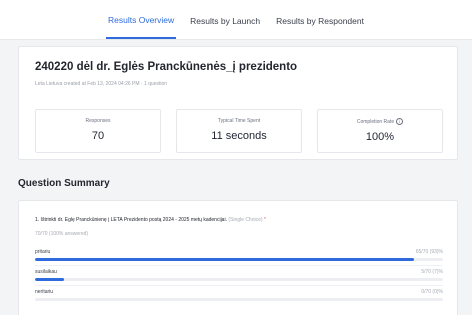 Image resolution: width=472 pixels, height=315 pixels. What do you see at coordinates (264, 220) in the screenshot?
I see `required-mark: *` at bounding box center [264, 220].